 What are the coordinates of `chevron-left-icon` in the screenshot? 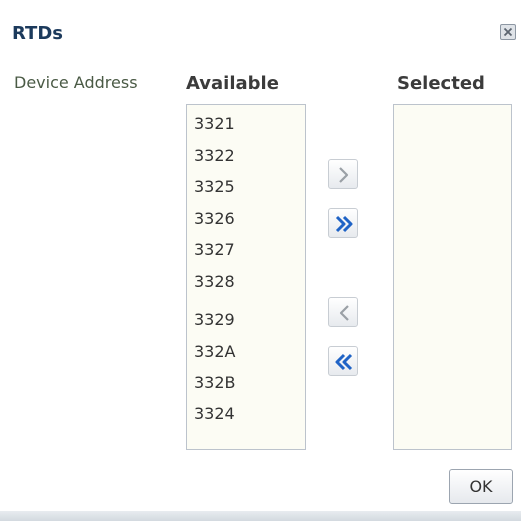 It's located at (344, 313).